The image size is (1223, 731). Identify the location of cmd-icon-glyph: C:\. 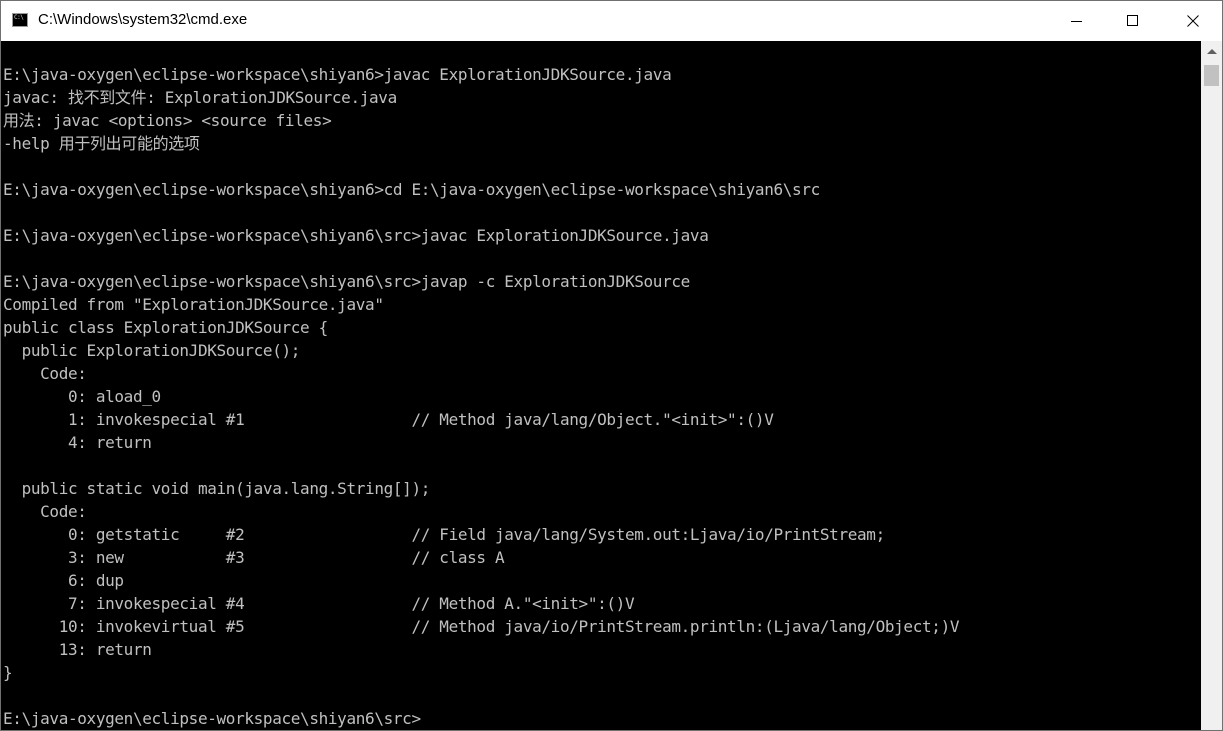
(19, 17).